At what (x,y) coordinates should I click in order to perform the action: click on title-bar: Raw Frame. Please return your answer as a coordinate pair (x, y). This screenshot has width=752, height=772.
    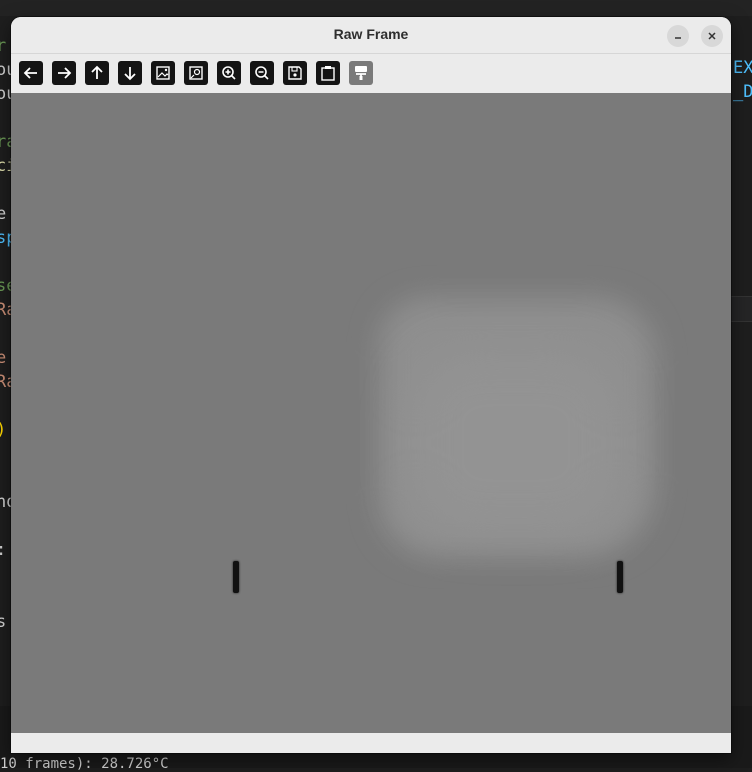
    Looking at the image, I should click on (371, 35).